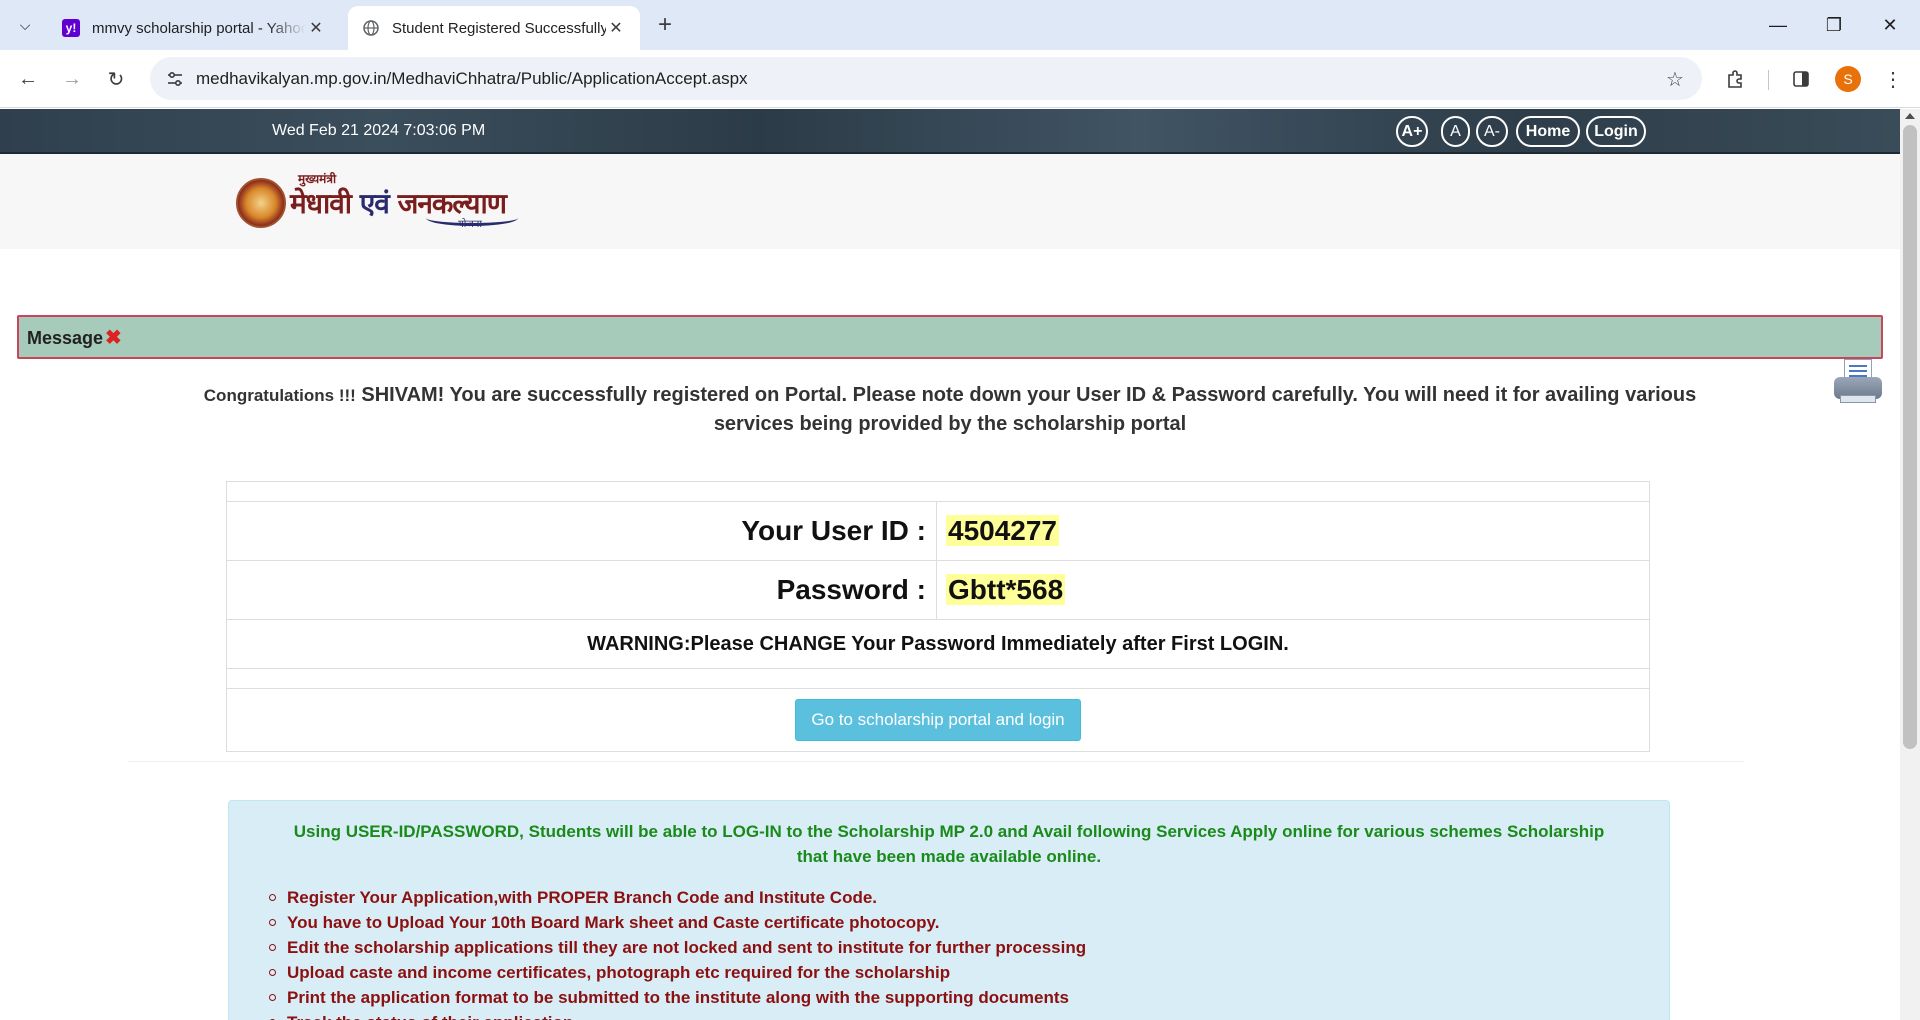  What do you see at coordinates (1293, 590) in the screenshot?
I see `password-cell: Gbtt*568` at bounding box center [1293, 590].